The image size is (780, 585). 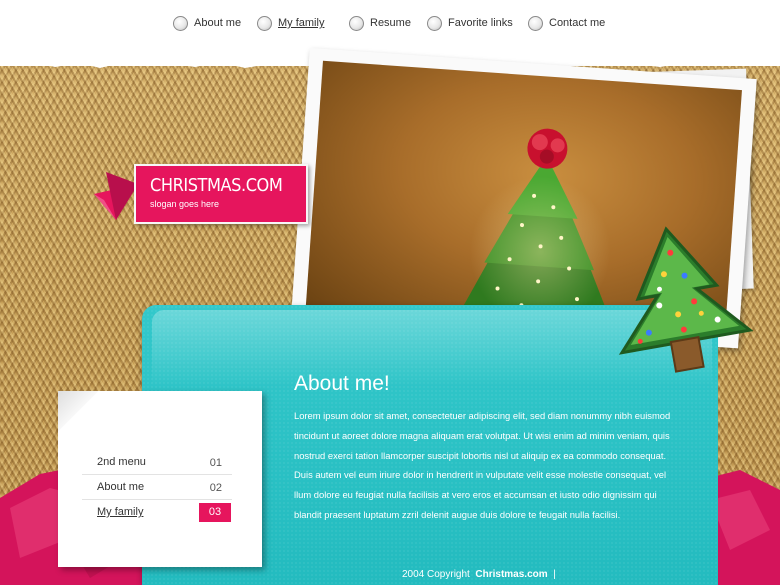 I want to click on nav-label: Contact me, so click(x=577, y=23).